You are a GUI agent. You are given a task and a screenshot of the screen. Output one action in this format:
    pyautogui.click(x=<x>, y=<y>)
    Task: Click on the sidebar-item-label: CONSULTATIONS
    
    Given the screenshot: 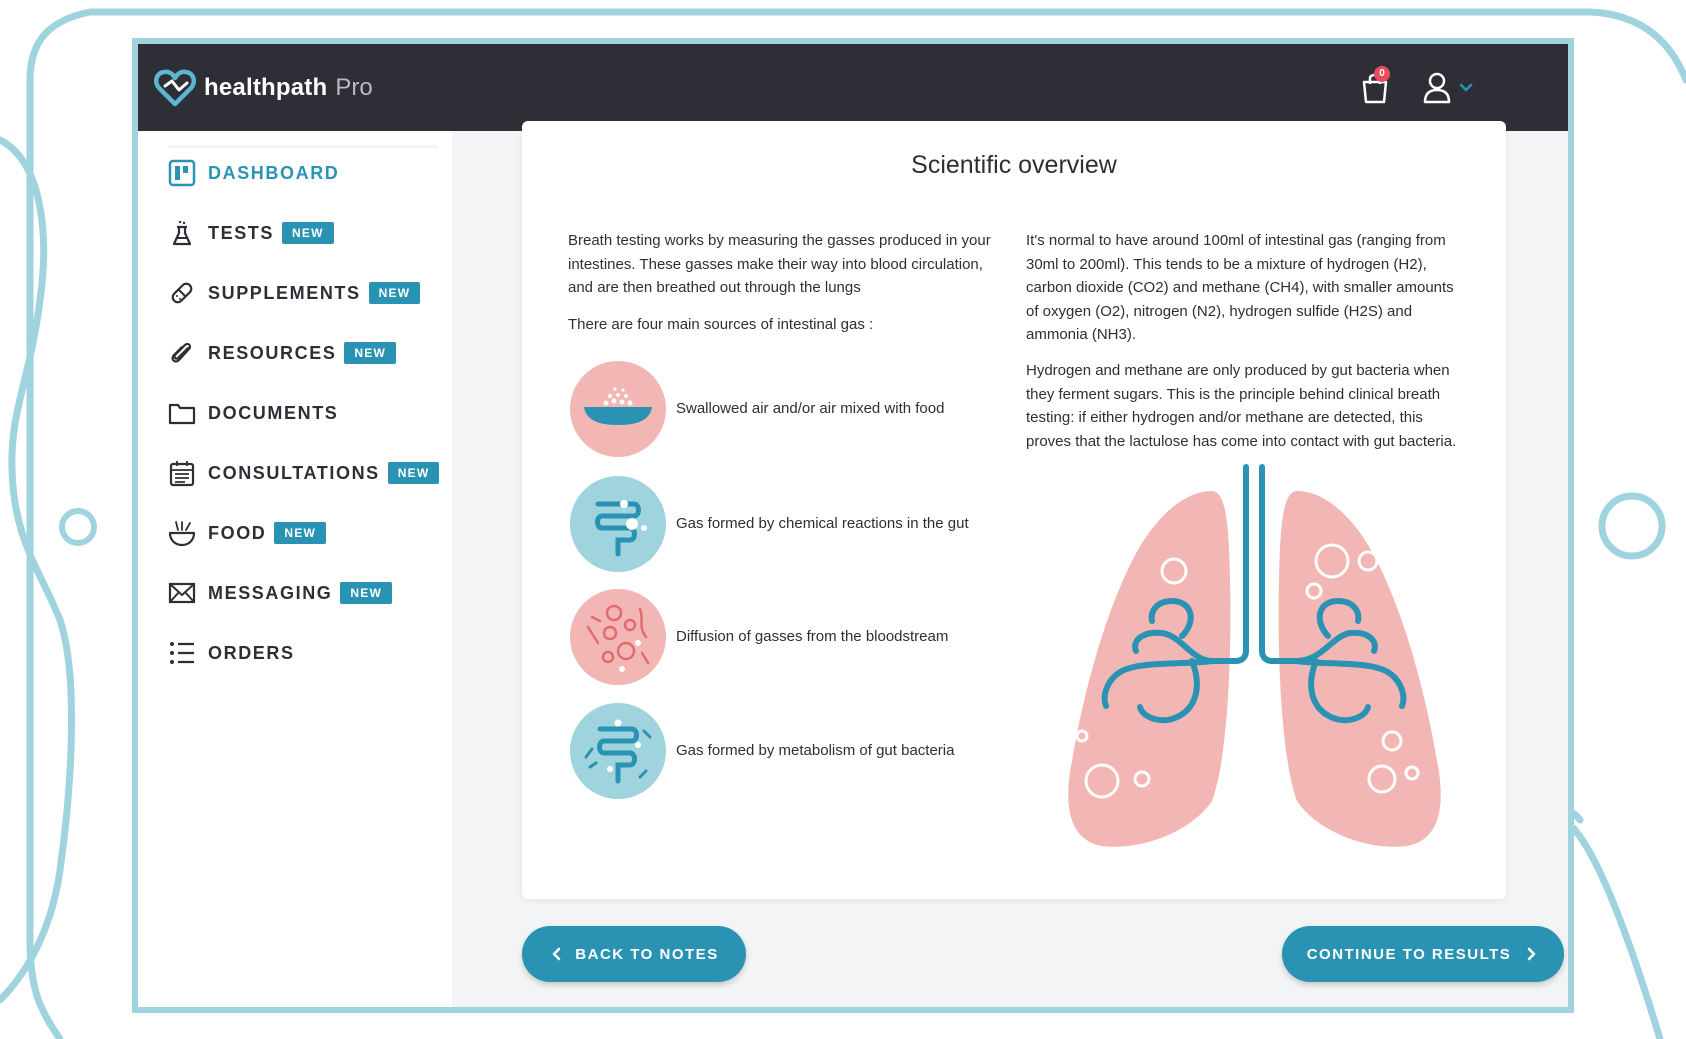 What is the action you would take?
    pyautogui.click(x=294, y=472)
    